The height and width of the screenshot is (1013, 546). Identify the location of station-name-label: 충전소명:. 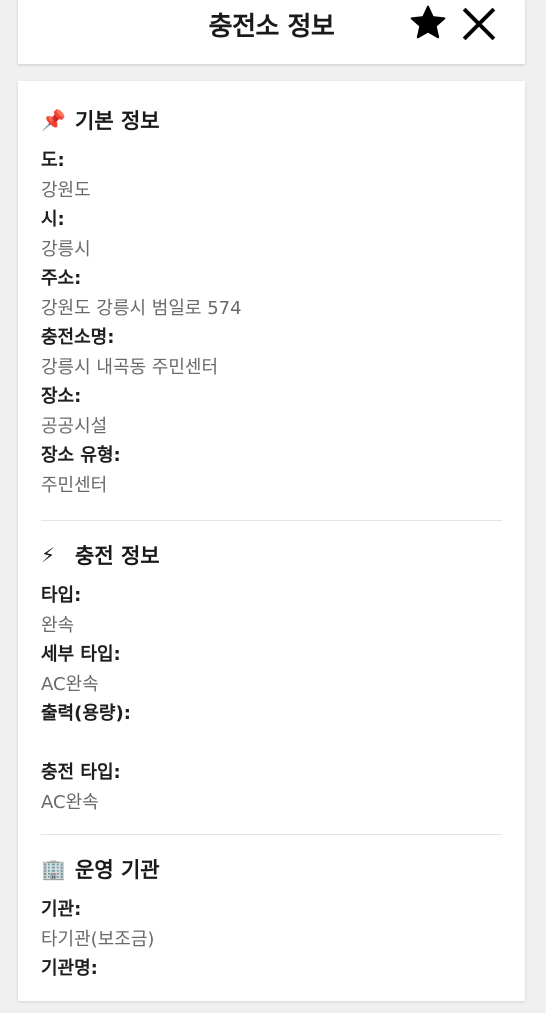
(78, 337).